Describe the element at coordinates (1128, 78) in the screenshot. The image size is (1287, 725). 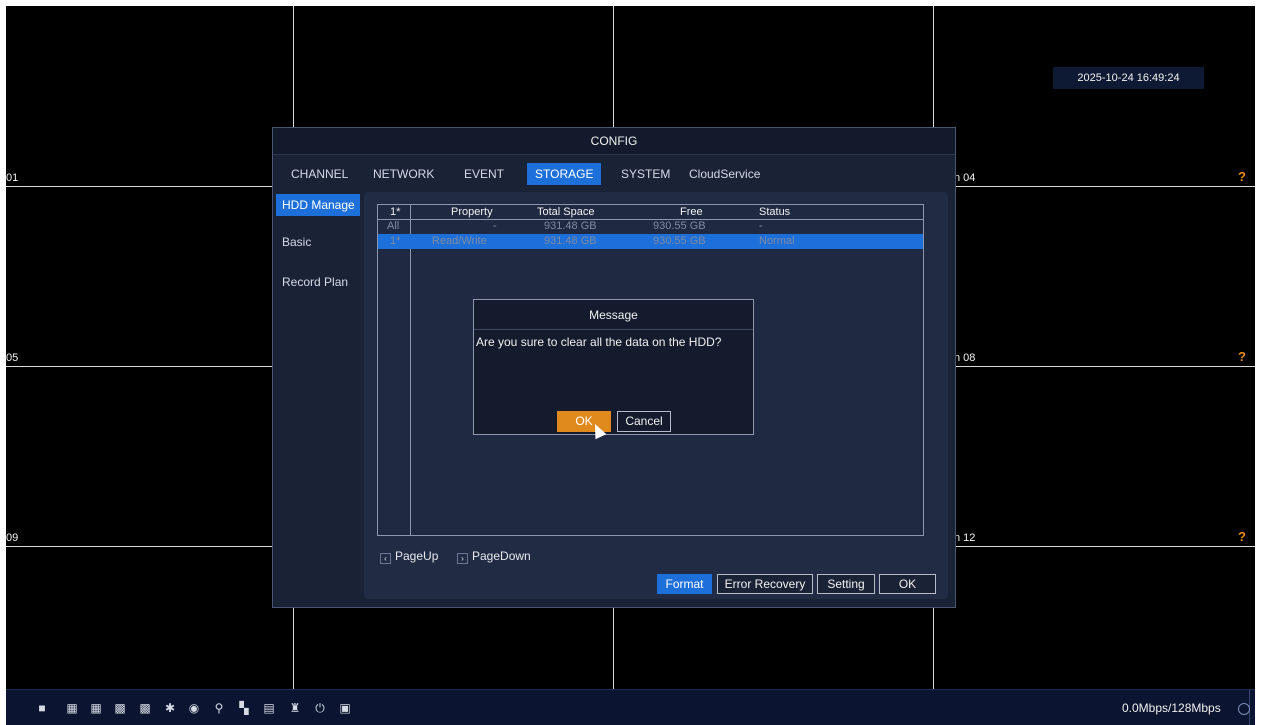
I see `clock: 2025-10-24 16:49:24` at that location.